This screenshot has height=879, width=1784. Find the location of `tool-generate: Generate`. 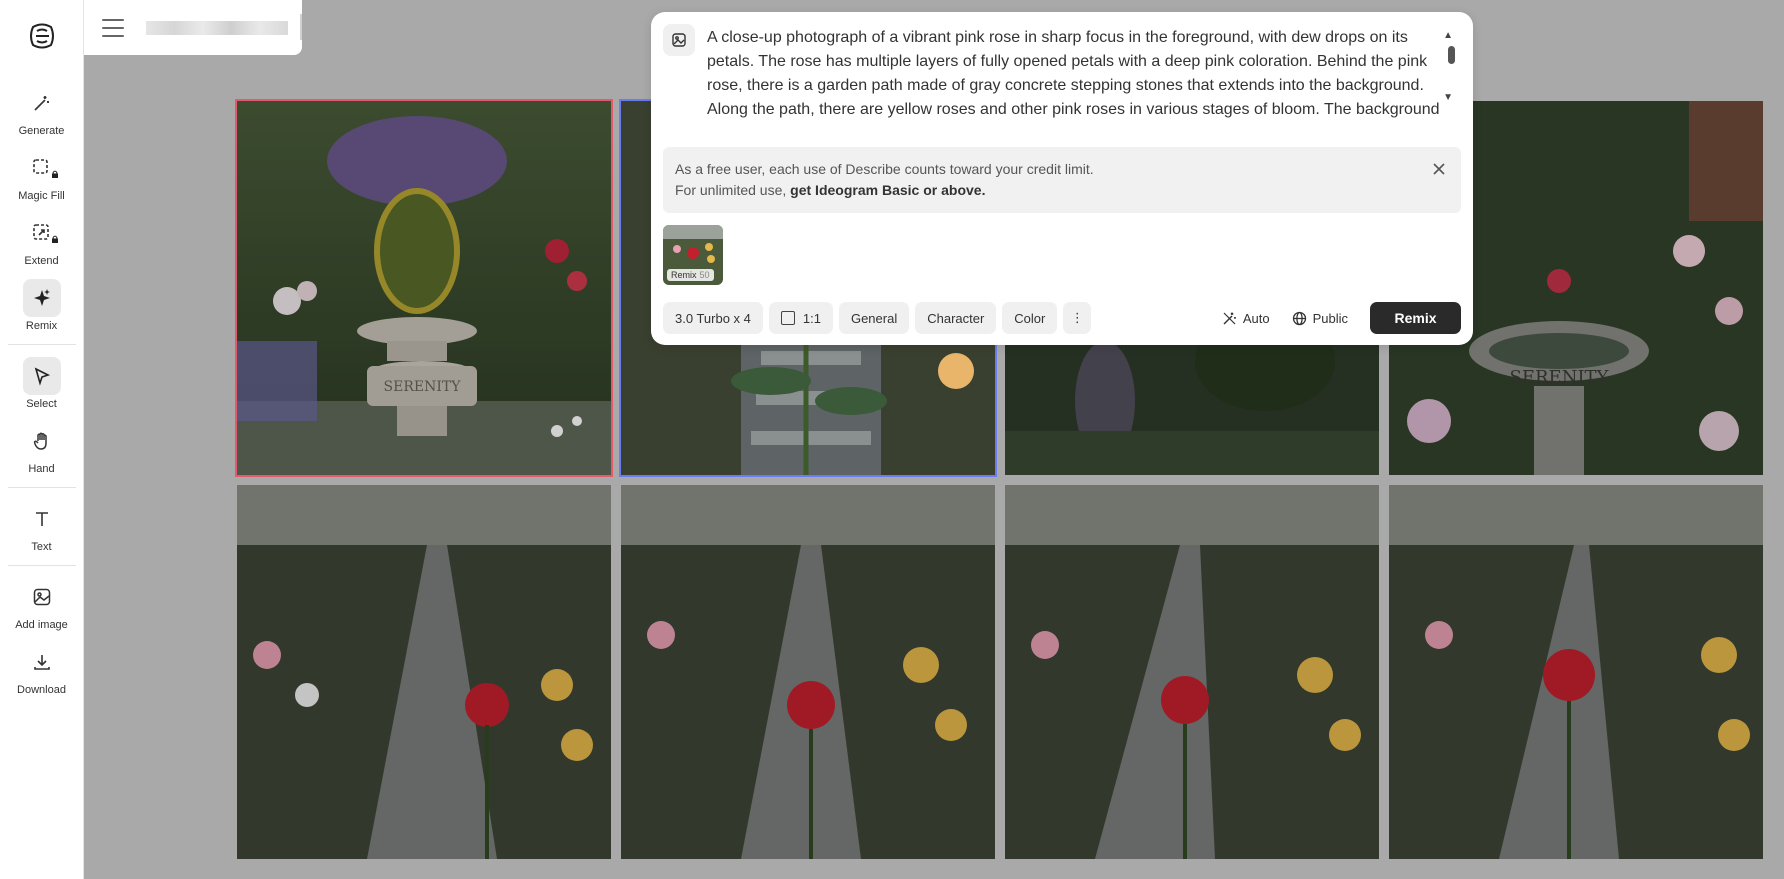

tool-generate: Generate is located at coordinates (42, 110).